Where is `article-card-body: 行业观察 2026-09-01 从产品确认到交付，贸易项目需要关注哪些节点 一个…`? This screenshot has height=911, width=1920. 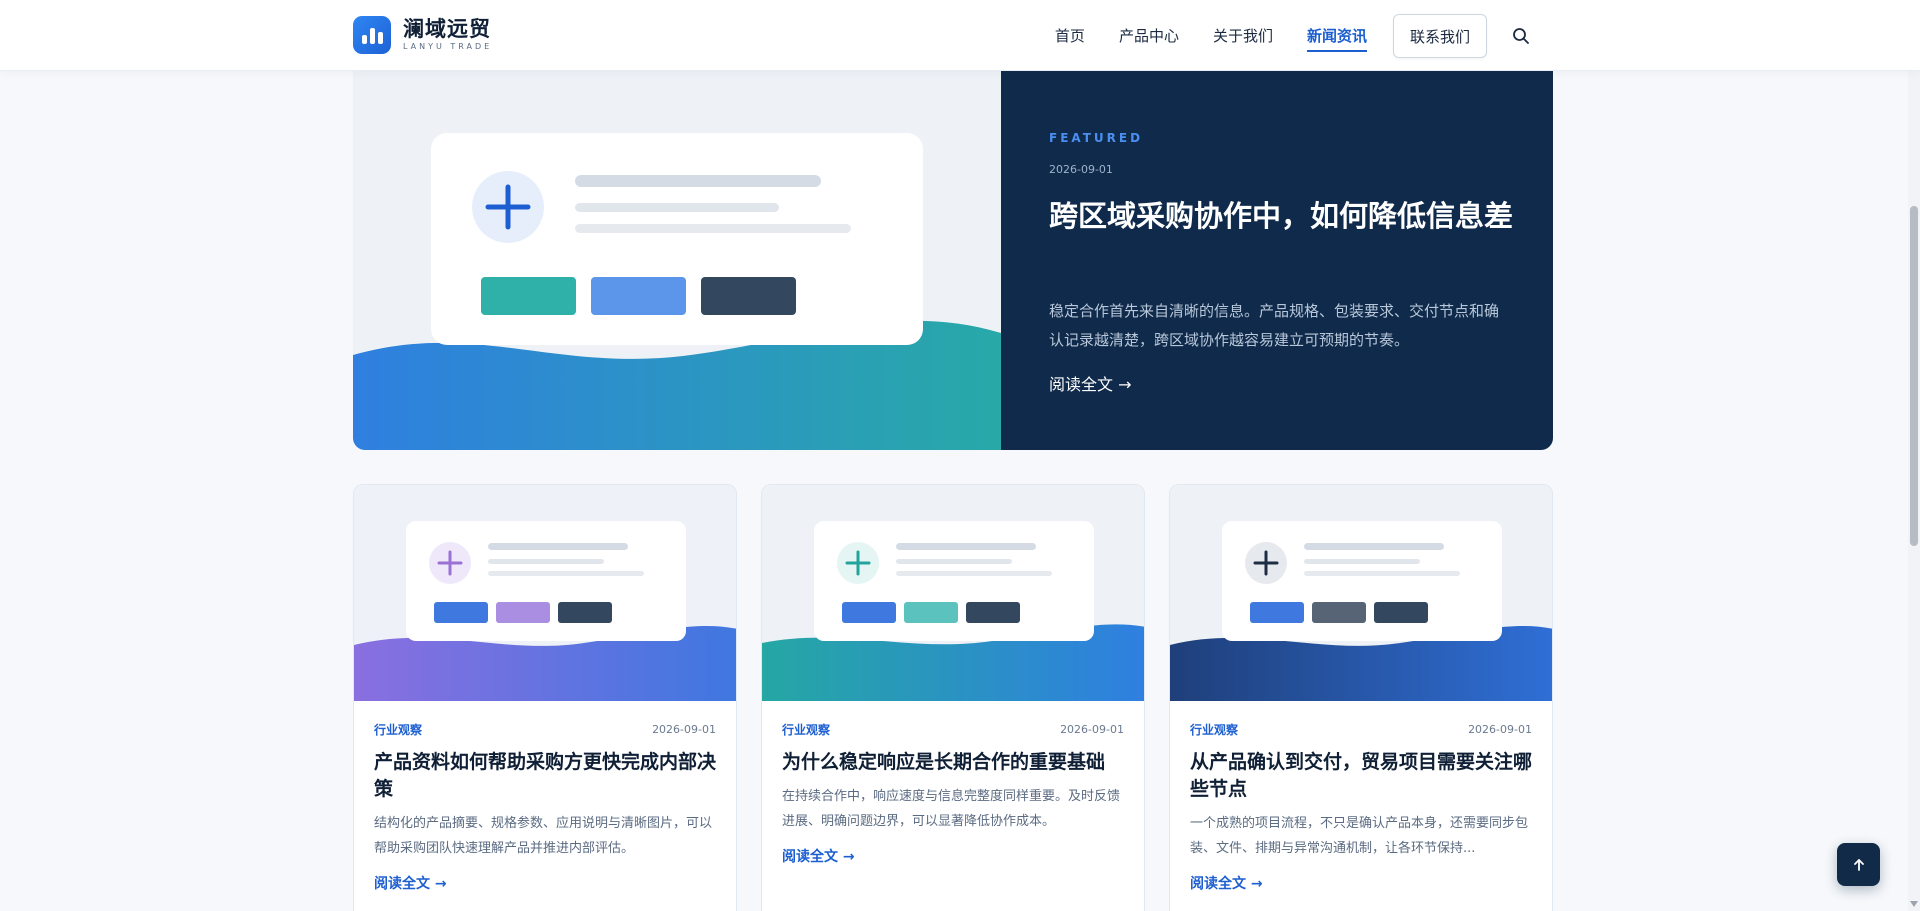 article-card-body: 行业观察 2026-09-01 从产品确认到交付，贸易项目需要关注哪些节点 一个… is located at coordinates (1361, 807).